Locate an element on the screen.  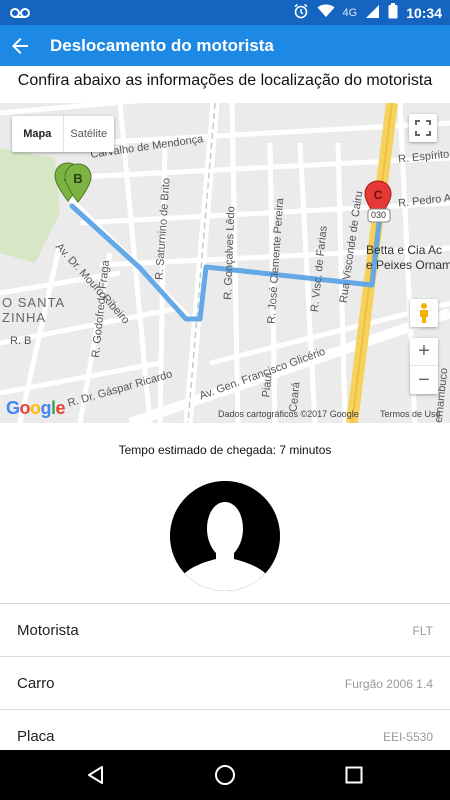
voicemail-icon is located at coordinates (20, 15).